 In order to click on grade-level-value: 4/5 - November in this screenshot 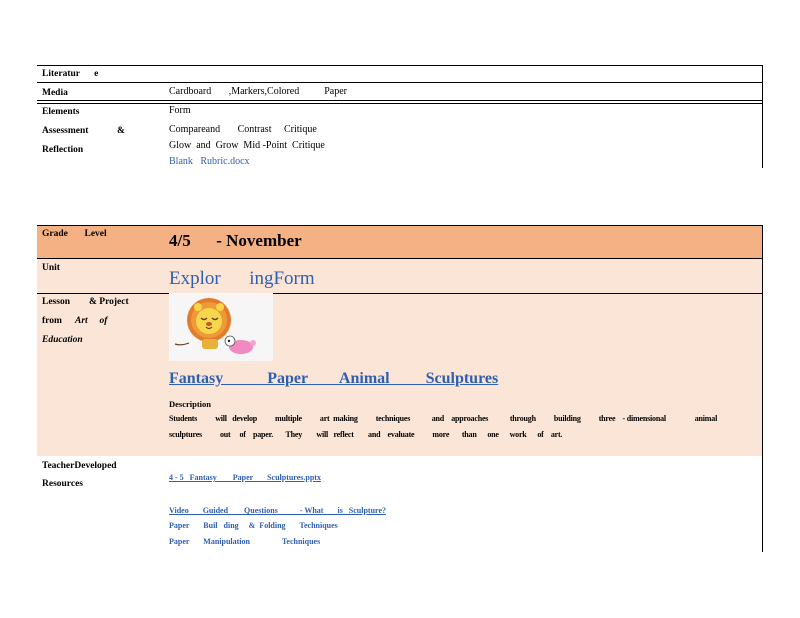, I will do `click(235, 240)`.